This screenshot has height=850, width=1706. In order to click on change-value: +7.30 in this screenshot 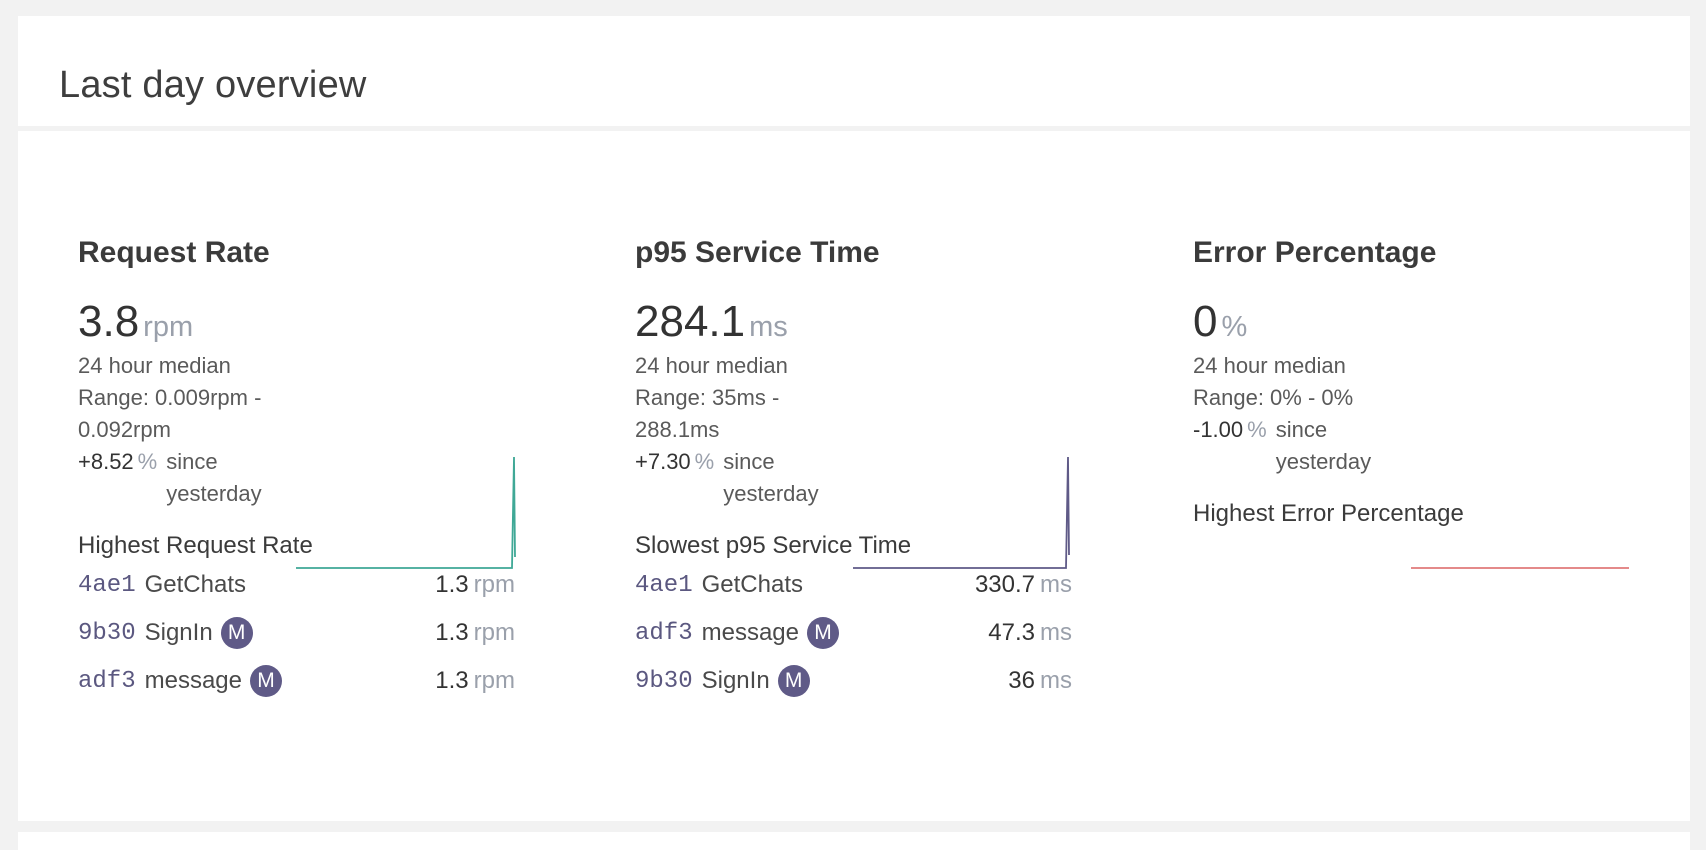, I will do `click(663, 461)`.